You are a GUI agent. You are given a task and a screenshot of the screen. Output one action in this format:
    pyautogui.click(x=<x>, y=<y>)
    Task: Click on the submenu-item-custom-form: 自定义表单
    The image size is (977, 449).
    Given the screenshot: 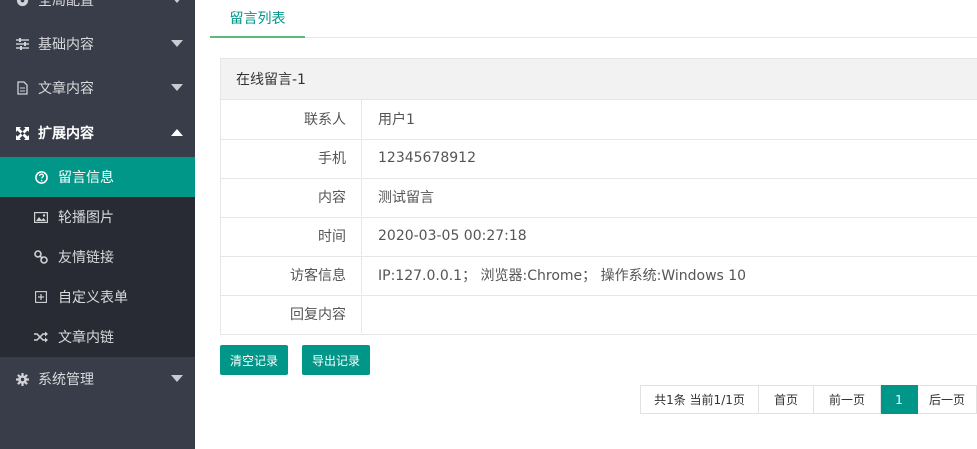 What is the action you would take?
    pyautogui.click(x=97, y=297)
    